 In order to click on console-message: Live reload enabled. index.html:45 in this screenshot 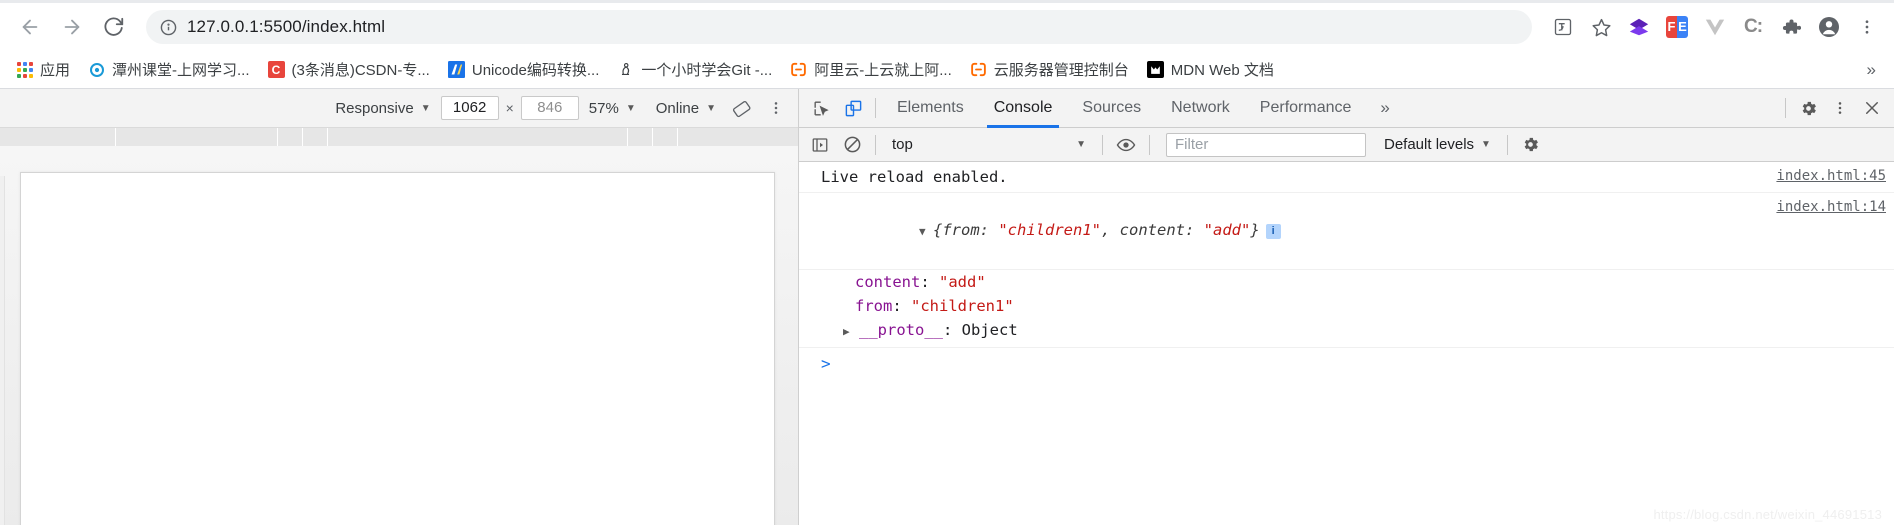, I will do `click(1346, 177)`.